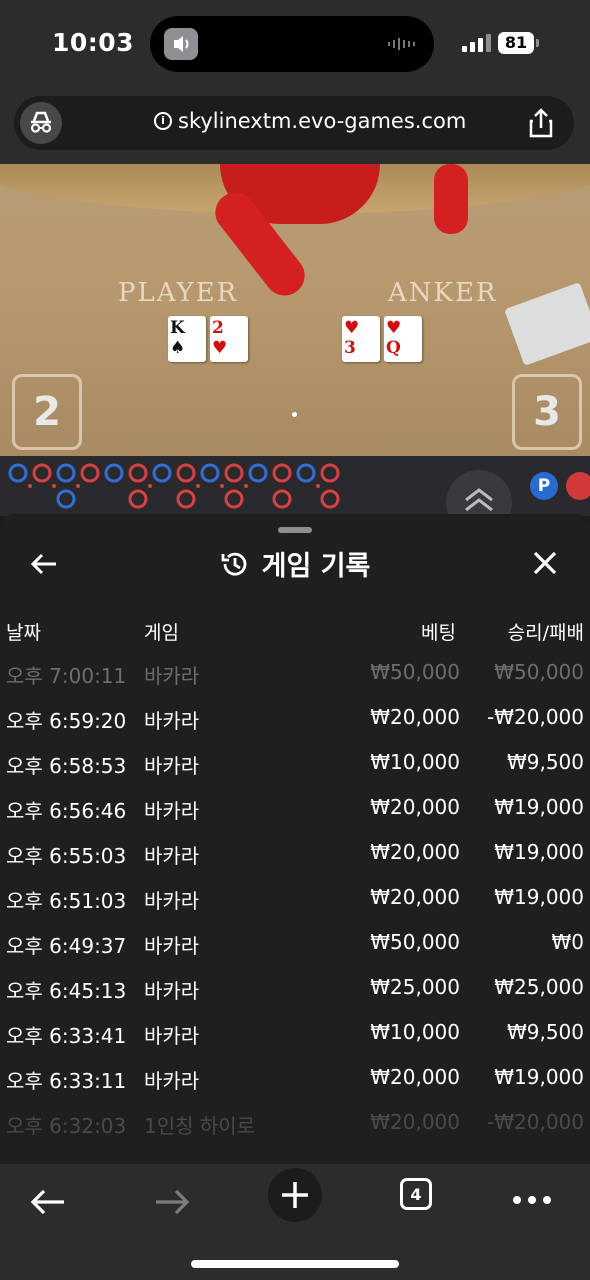  Describe the element at coordinates (66, 991) in the screenshot. I see `row-date: 오후 6:45:13` at that location.